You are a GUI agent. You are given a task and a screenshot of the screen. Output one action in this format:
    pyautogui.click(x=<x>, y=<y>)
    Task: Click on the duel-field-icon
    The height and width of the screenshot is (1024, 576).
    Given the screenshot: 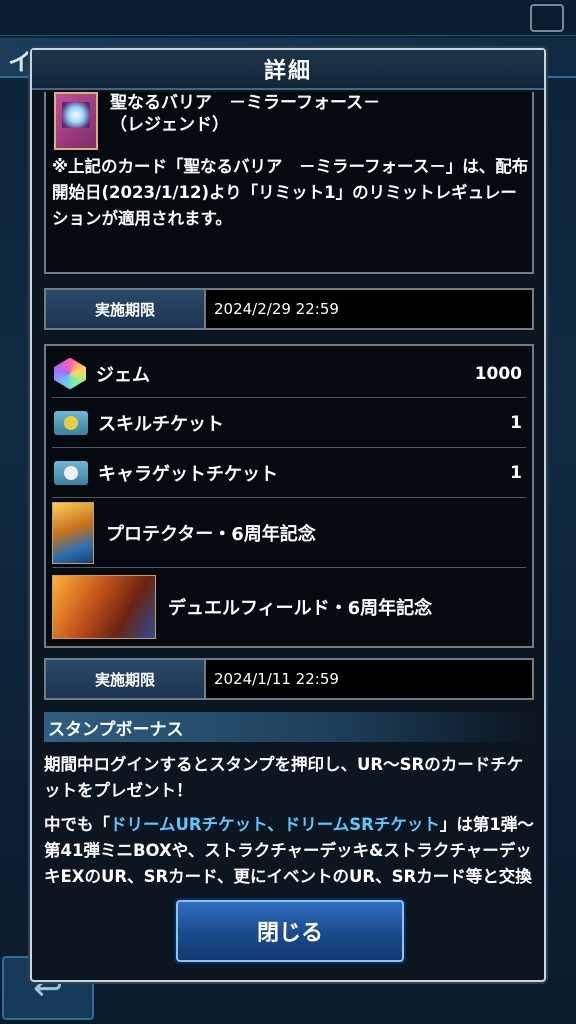 What is the action you would take?
    pyautogui.click(x=104, y=607)
    